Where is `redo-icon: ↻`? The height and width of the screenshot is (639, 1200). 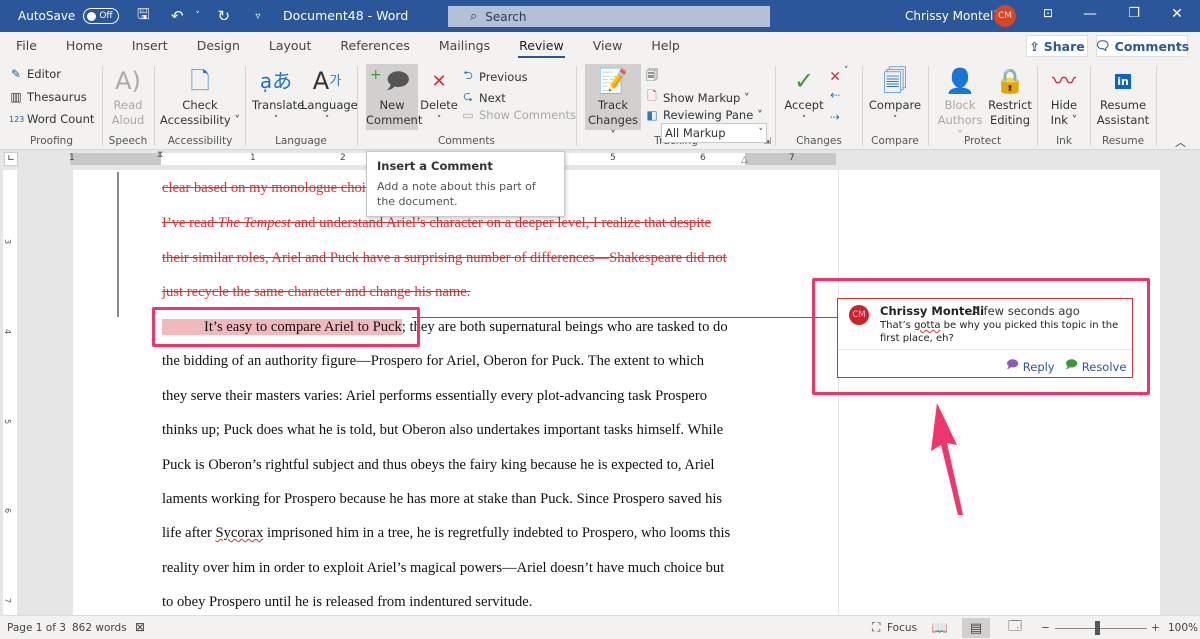 redo-icon: ↻ is located at coordinates (224, 16).